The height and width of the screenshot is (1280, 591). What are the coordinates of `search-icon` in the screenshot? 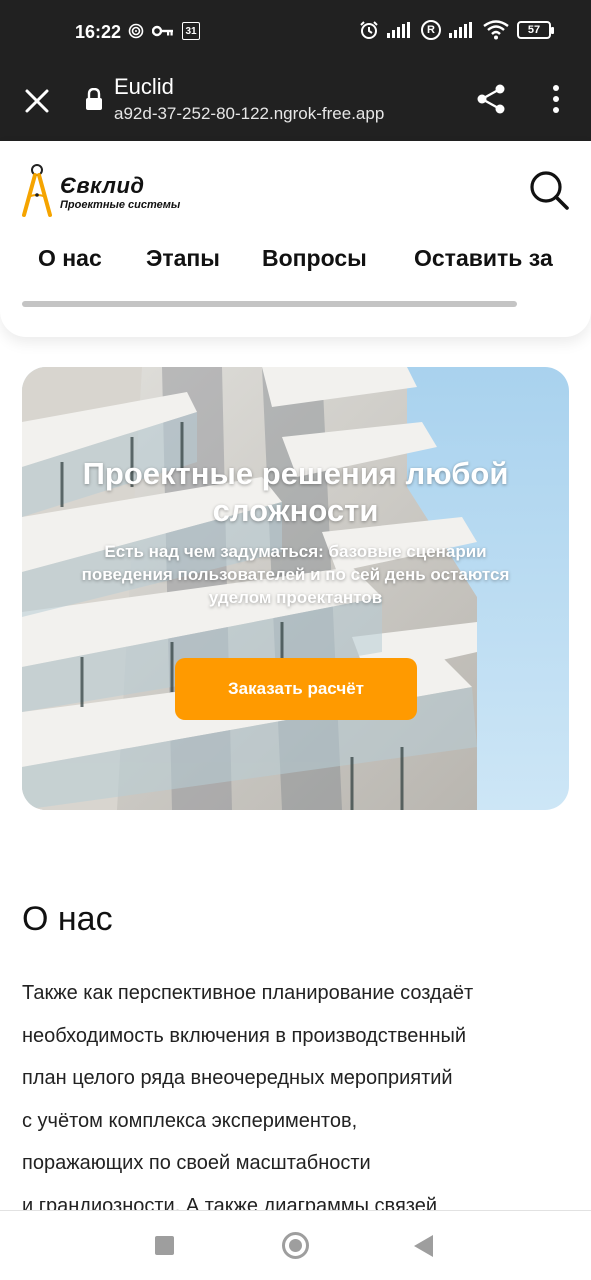 It's located at (549, 190).